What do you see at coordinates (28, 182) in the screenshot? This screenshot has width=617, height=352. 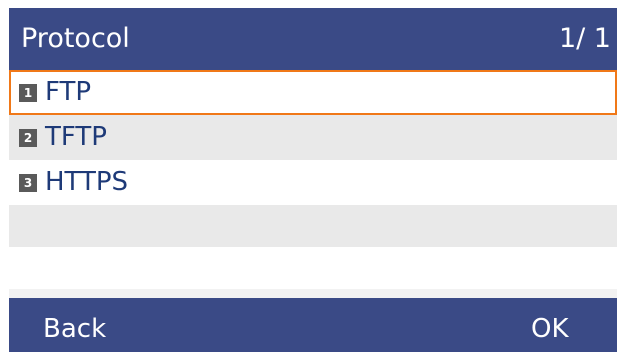 I see `number-3-icon: 3` at bounding box center [28, 182].